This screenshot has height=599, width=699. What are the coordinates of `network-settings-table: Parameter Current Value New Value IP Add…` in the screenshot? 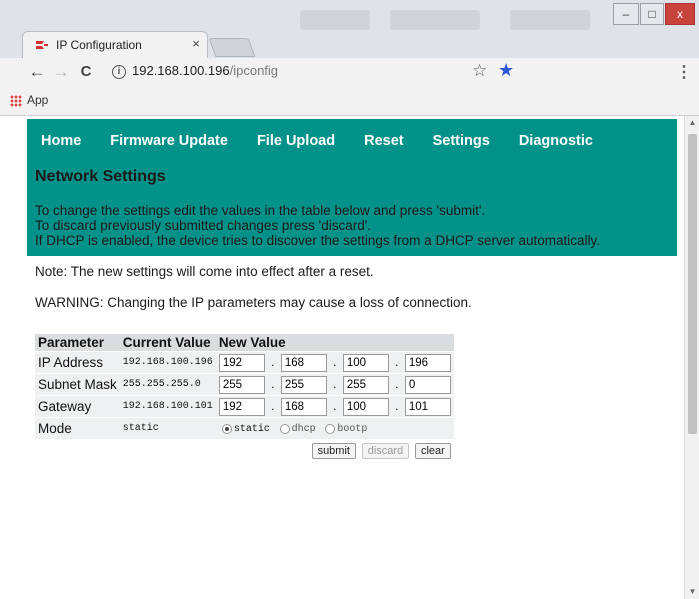 It's located at (244, 398).